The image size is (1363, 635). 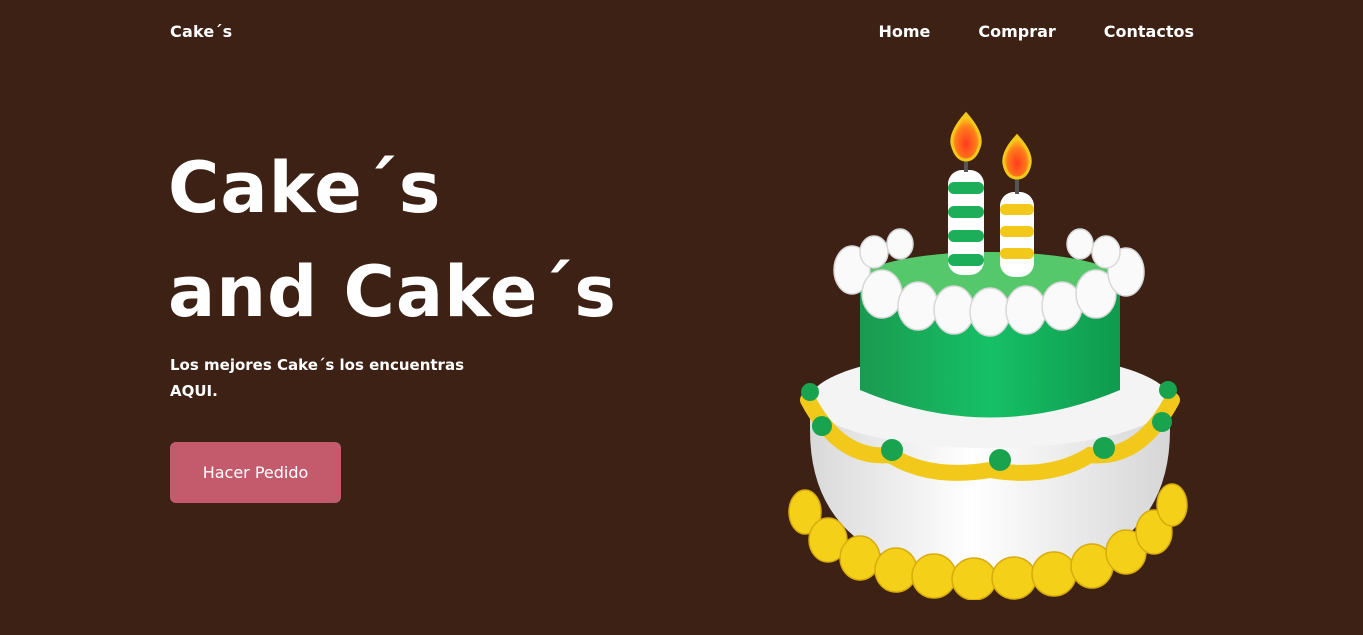 What do you see at coordinates (194, 391) in the screenshot?
I see `hero-subtitle-line-2: AQUI.` at bounding box center [194, 391].